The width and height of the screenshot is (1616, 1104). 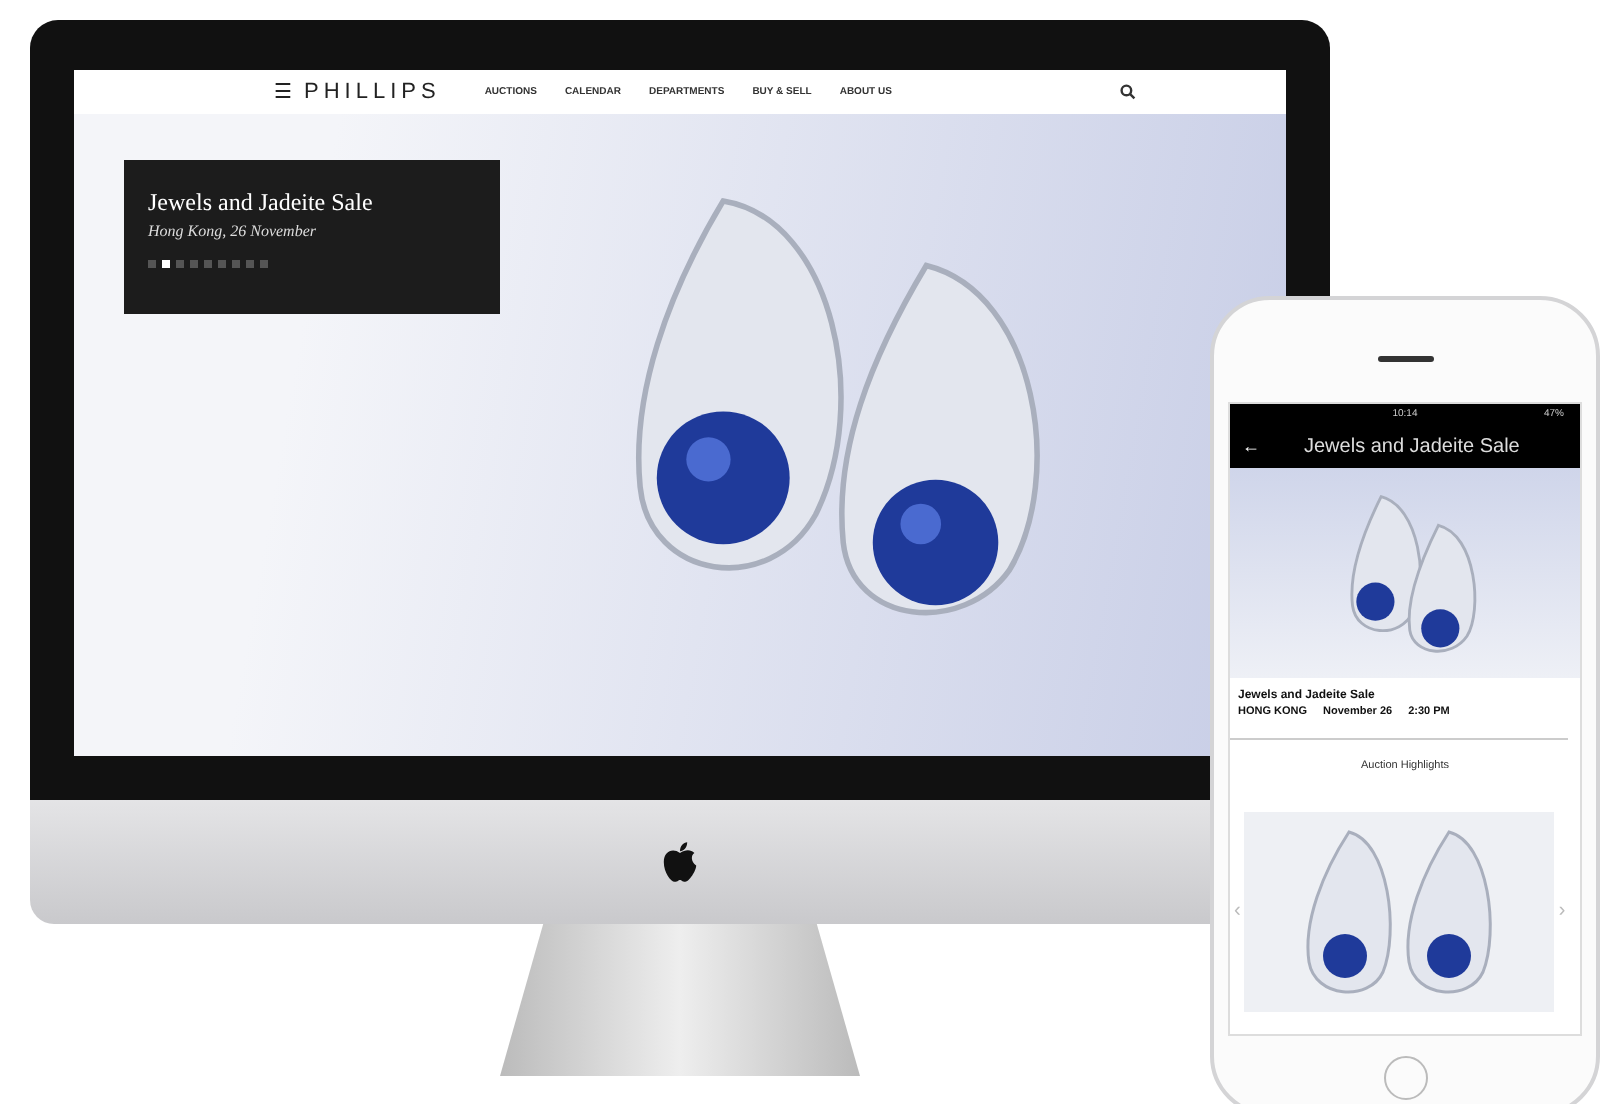 I want to click on sale-subtitle: Hong Kong, 26 November, so click(x=233, y=231).